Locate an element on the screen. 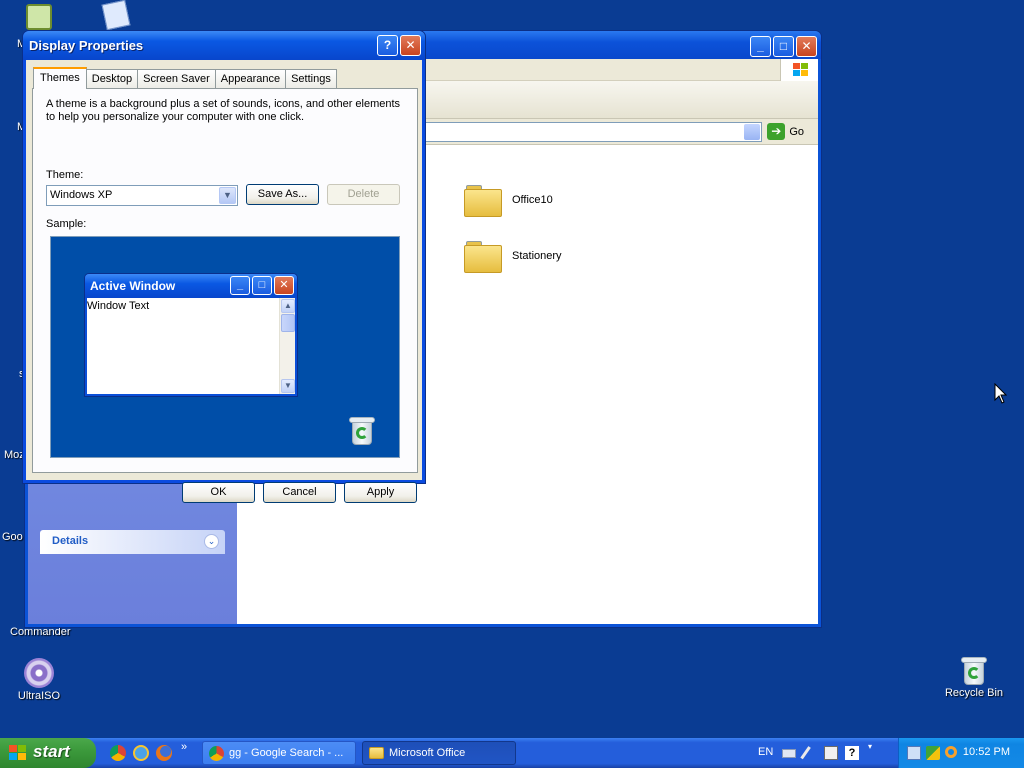  maximize-button: □ is located at coordinates (783, 46).